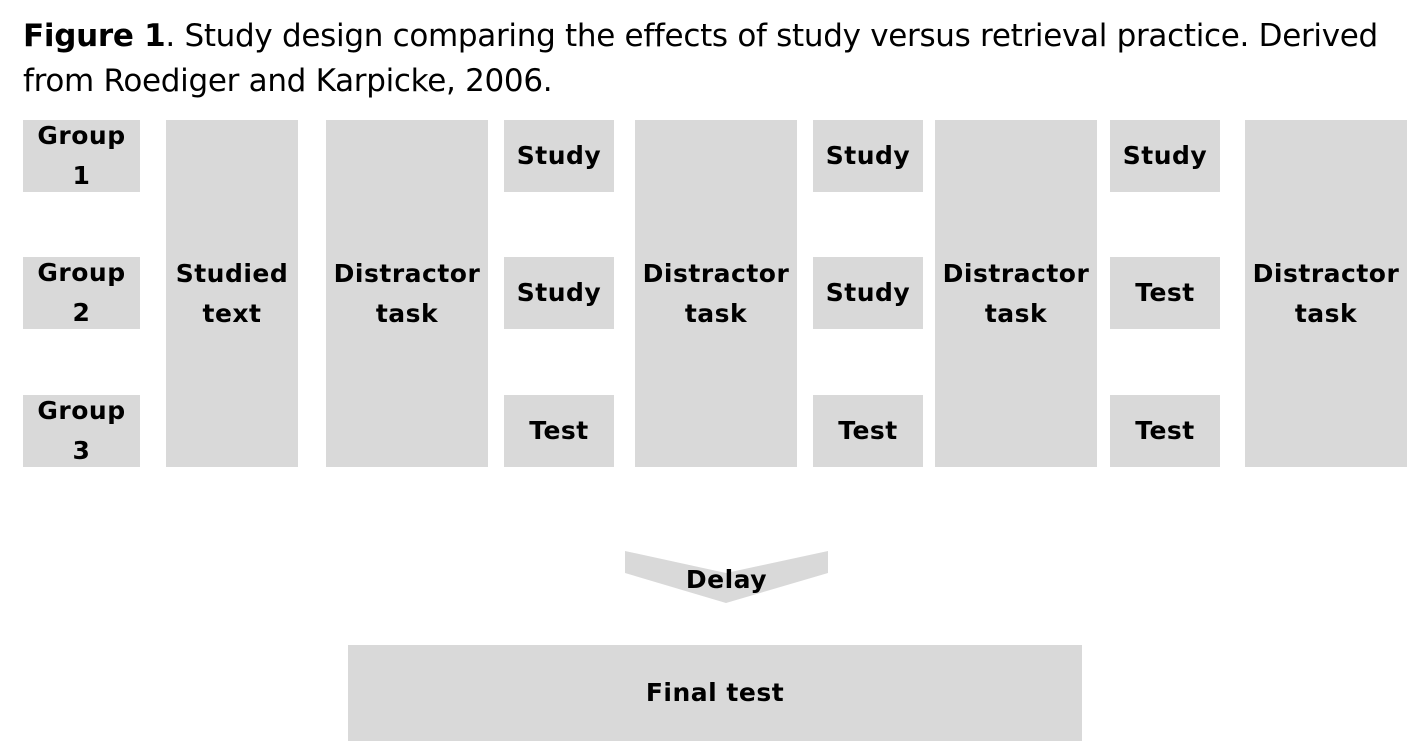 Image resolution: width=1421 pixels, height=745 pixels. Describe the element at coordinates (1016, 293) in the screenshot. I see `distractor-task-box-3: Distractor task` at that location.